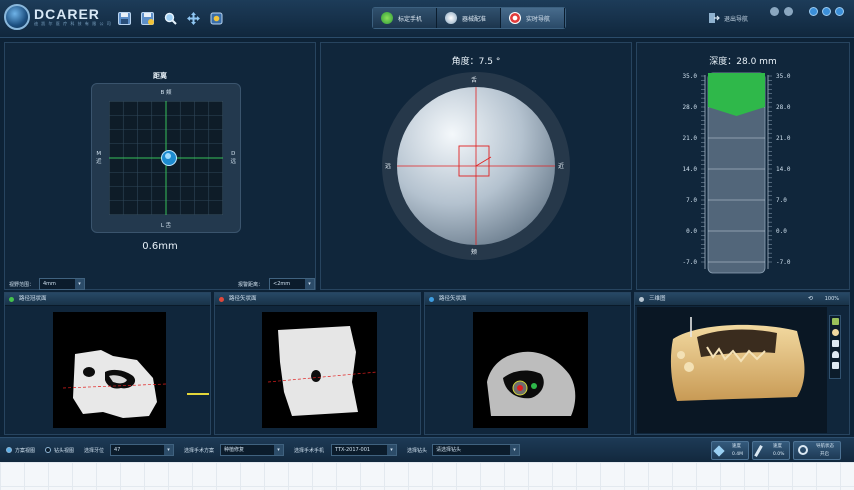 The width and height of the screenshot is (854, 490). I want to click on drill-select: 请选择钻头 ▾, so click(476, 450).